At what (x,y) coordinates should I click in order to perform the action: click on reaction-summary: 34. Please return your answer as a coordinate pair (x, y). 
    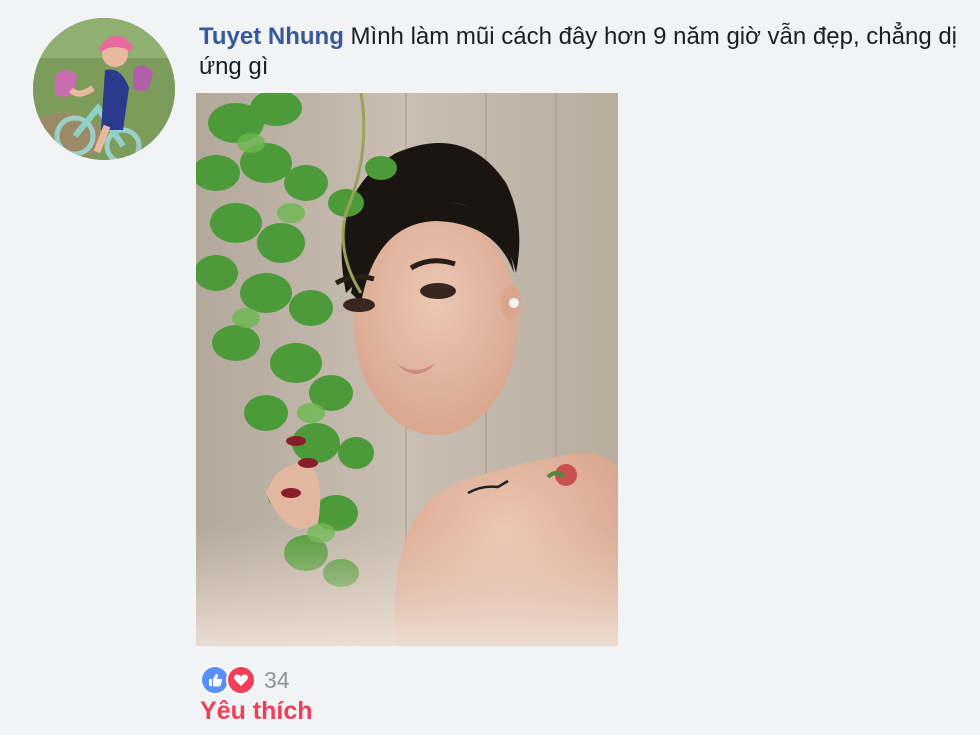
    Looking at the image, I should click on (245, 680).